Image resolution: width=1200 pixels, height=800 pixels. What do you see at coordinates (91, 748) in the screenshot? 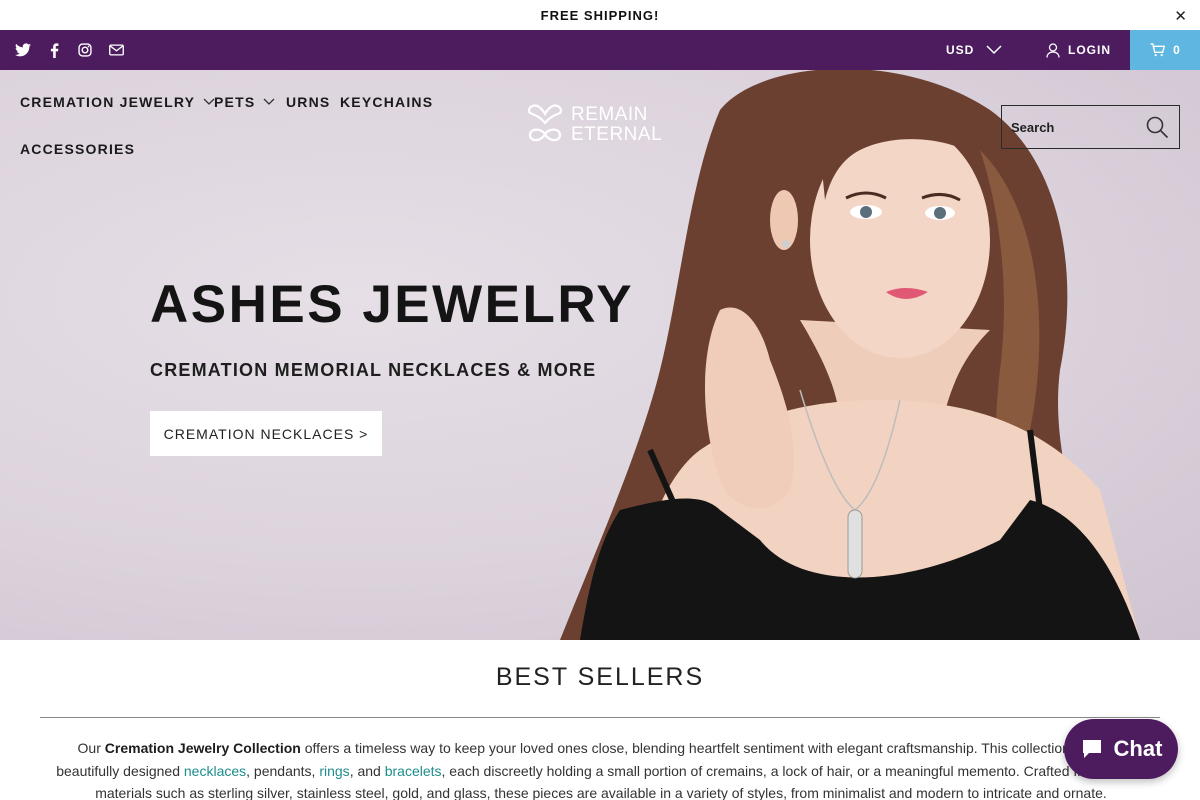
I see `intro-text: Our` at bounding box center [91, 748].